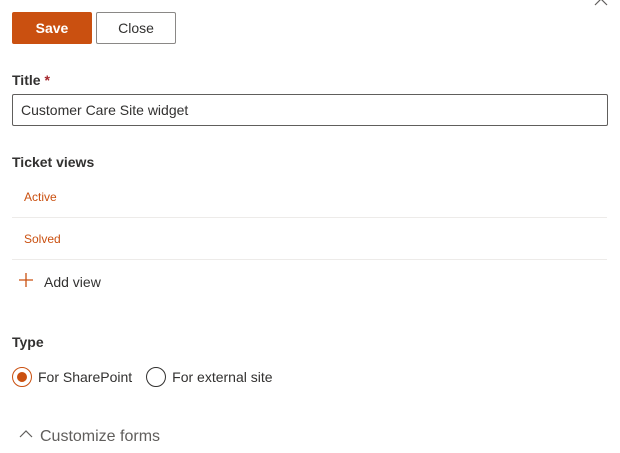 Image resolution: width=620 pixels, height=453 pixels. I want to click on radio-unchecked-icon, so click(156, 377).